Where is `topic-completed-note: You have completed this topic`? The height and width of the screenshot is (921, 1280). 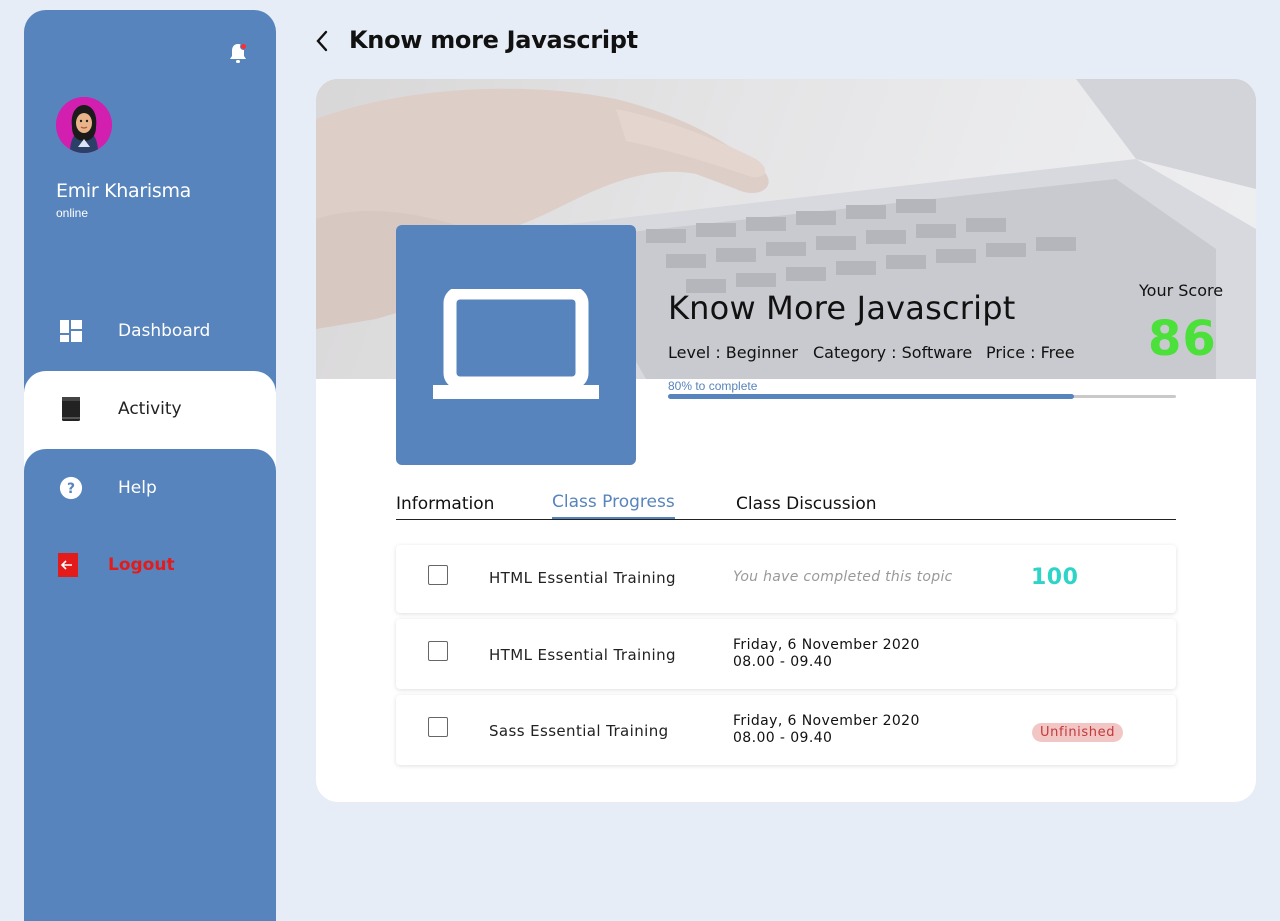
topic-completed-note: You have completed this topic is located at coordinates (843, 577).